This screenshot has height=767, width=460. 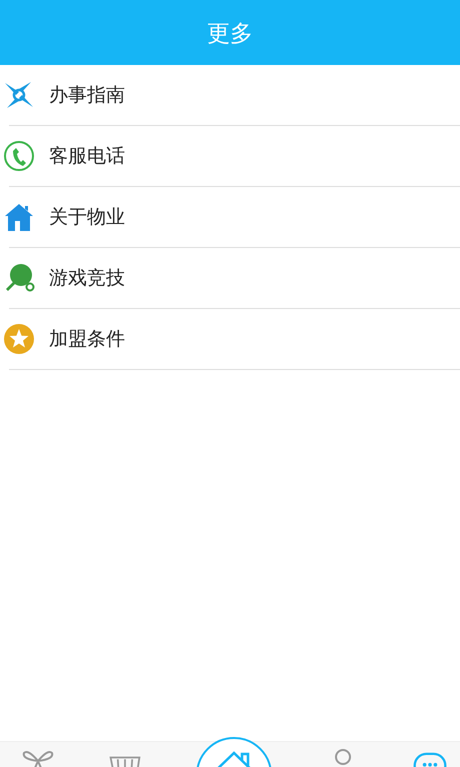 I want to click on menu-item: 关于物业, so click(x=87, y=217).